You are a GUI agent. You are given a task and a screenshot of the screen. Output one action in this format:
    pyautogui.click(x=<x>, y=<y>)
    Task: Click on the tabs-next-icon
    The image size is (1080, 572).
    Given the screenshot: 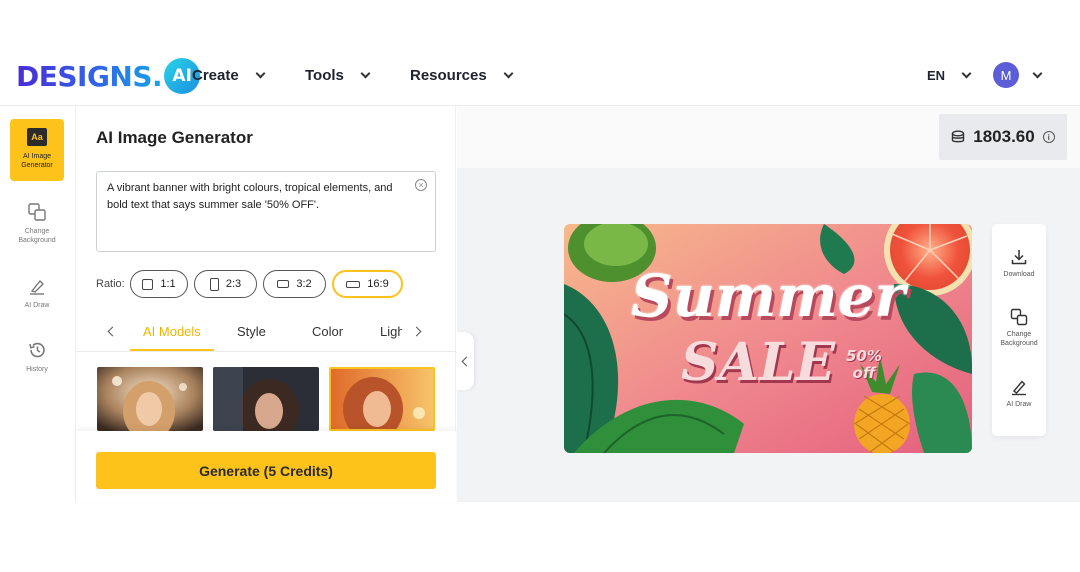 What is the action you would take?
    pyautogui.click(x=416, y=331)
    